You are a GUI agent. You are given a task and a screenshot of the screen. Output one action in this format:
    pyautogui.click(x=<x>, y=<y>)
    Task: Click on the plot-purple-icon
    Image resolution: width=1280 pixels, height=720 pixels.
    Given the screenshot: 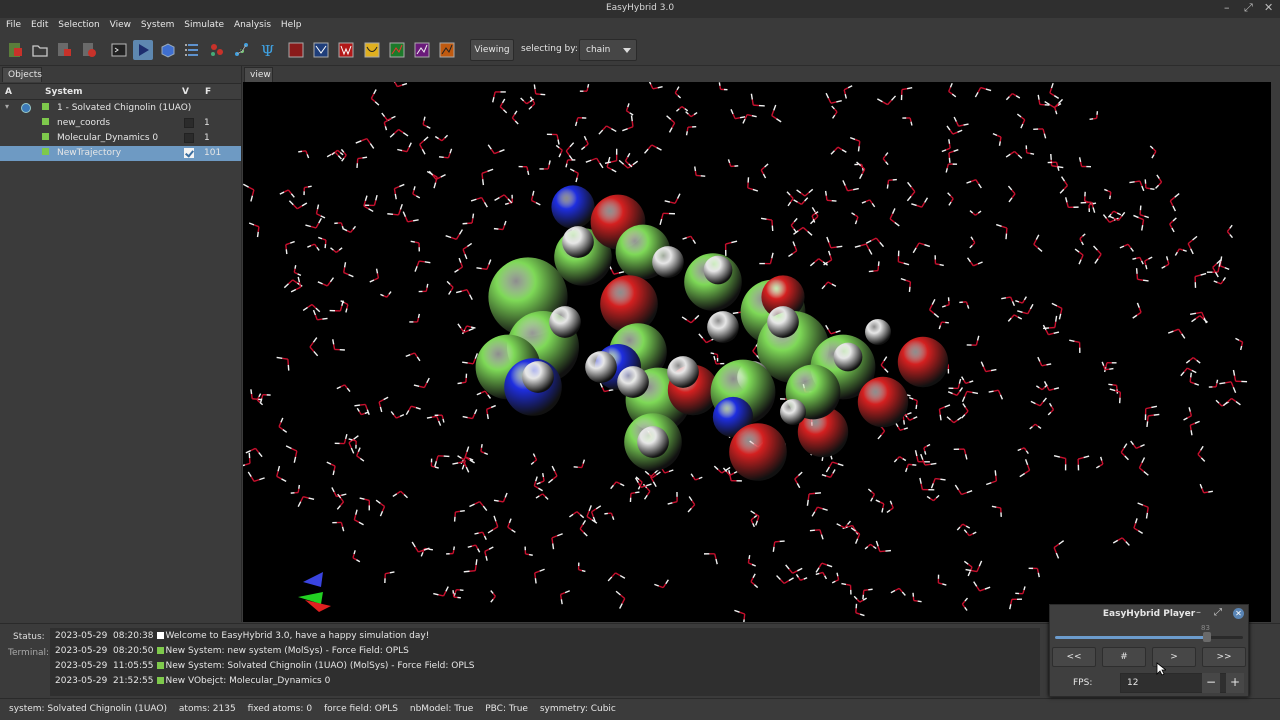 What is the action you would take?
    pyautogui.click(x=422, y=50)
    